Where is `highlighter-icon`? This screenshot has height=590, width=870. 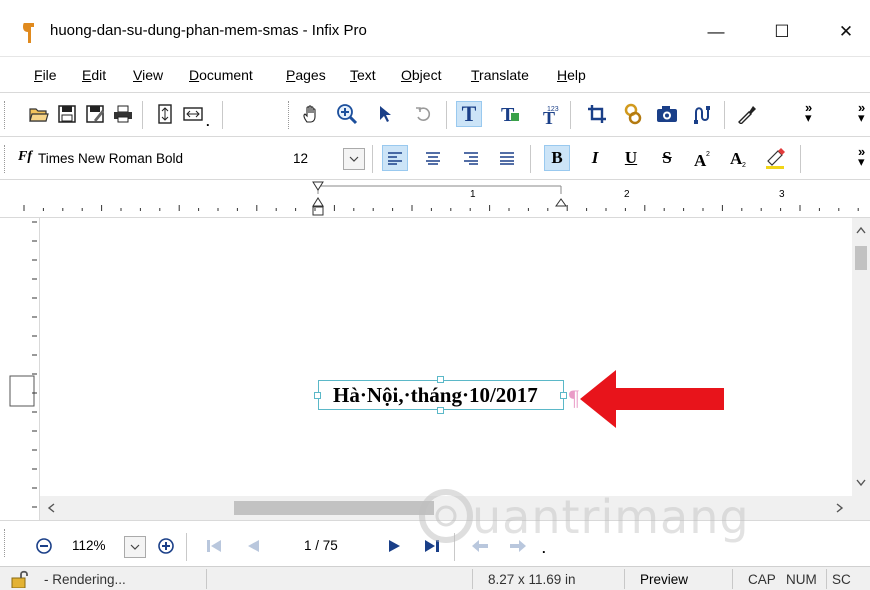 highlighter-icon is located at coordinates (775, 158).